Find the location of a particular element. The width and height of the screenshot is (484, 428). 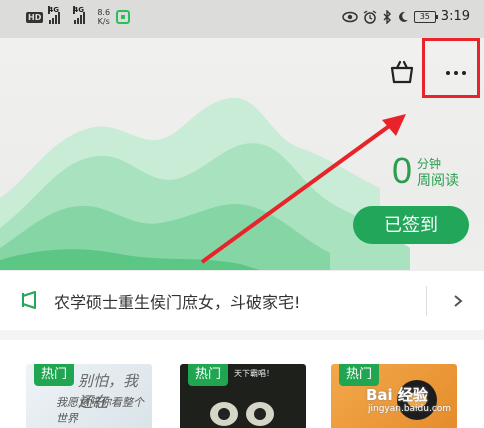

unit-label: 分钟 is located at coordinates (429, 164).